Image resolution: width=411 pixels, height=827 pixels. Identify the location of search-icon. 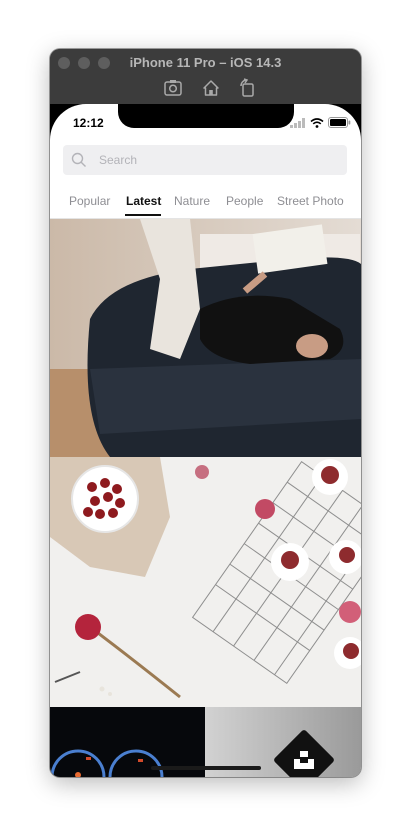
(79, 160).